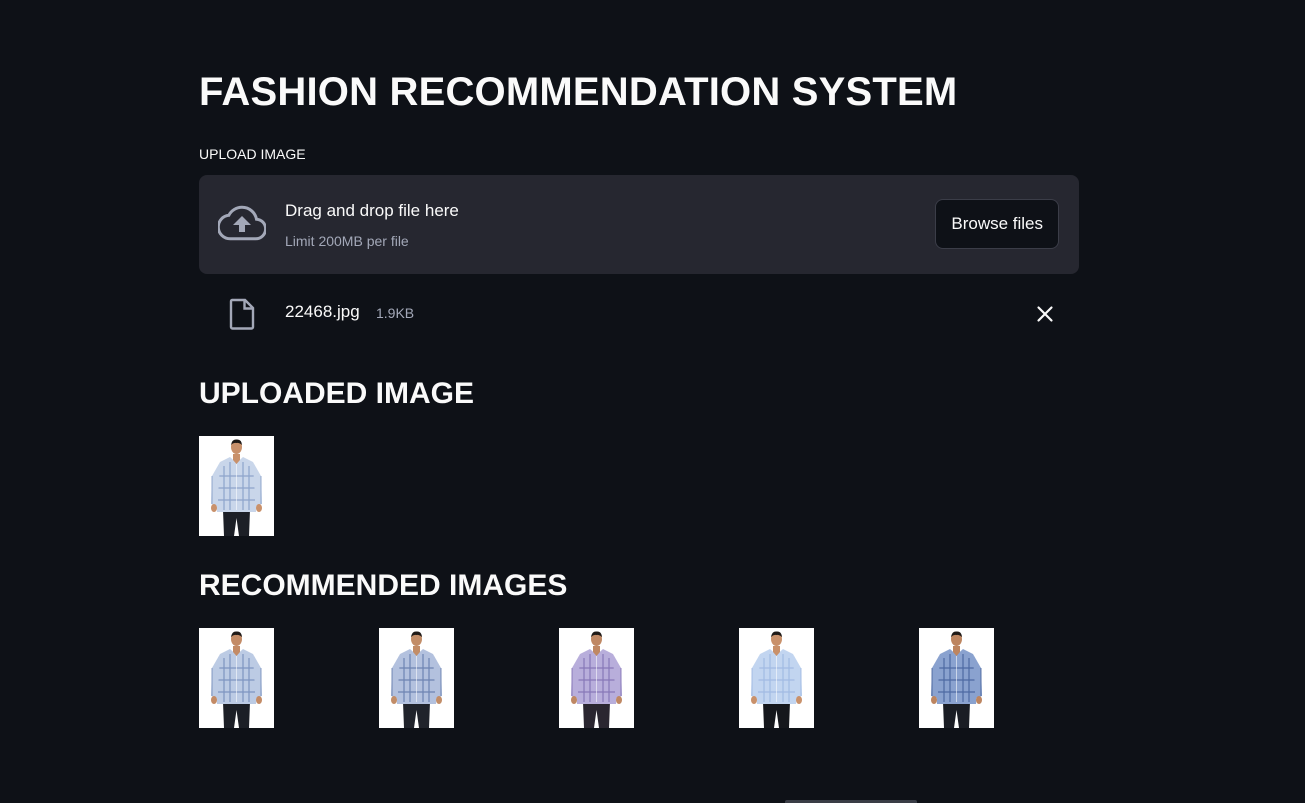 Image resolution: width=1305 pixels, height=803 pixels. What do you see at coordinates (578, 92) in the screenshot?
I see `page-title: FASHION RECOMMENDATION SYSTEM` at bounding box center [578, 92].